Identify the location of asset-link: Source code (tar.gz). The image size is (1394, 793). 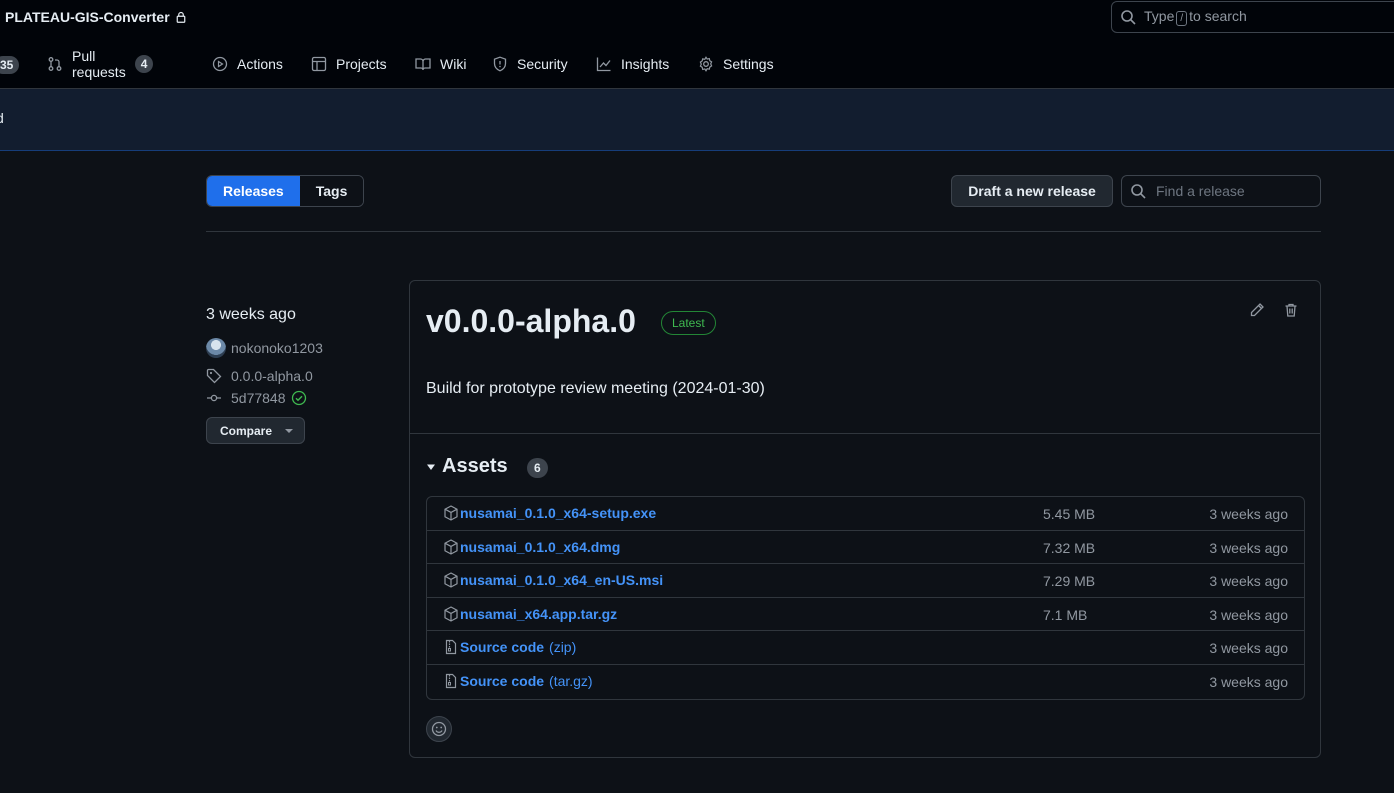
(518, 681).